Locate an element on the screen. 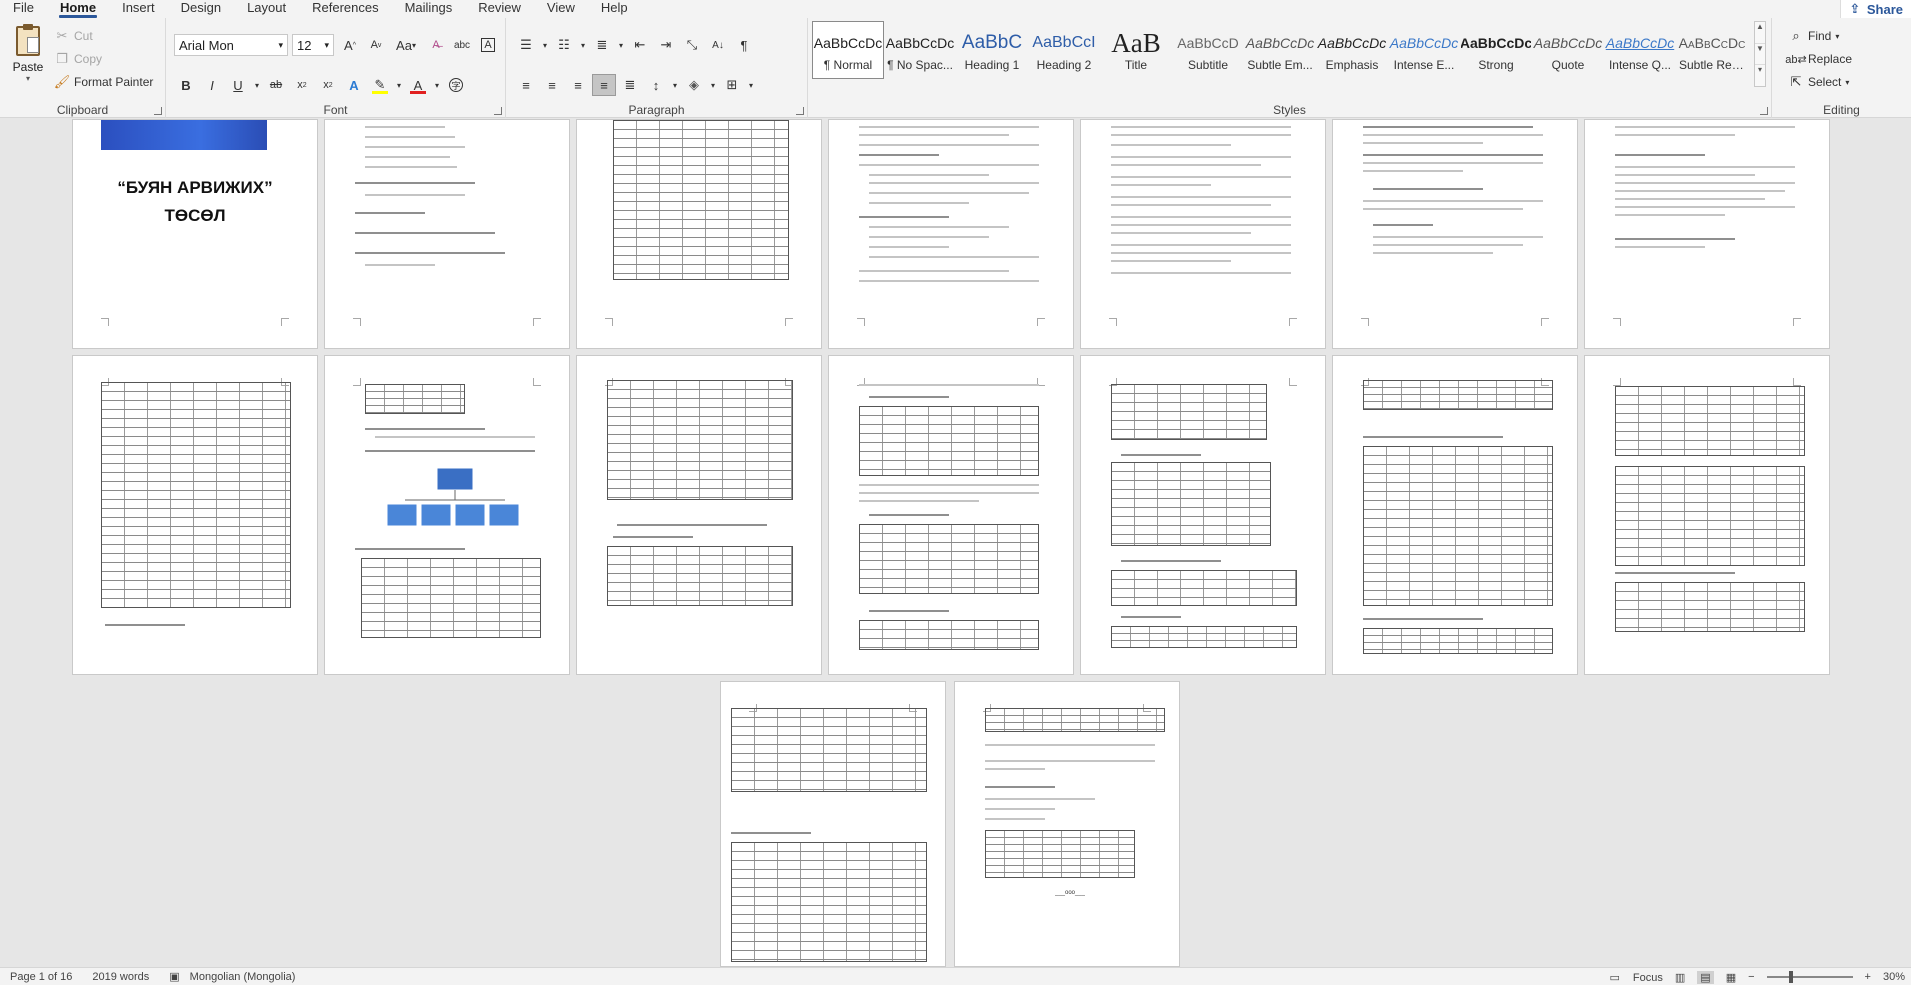  find-button: ⌕ Find ▾ is located at coordinates (1813, 36).